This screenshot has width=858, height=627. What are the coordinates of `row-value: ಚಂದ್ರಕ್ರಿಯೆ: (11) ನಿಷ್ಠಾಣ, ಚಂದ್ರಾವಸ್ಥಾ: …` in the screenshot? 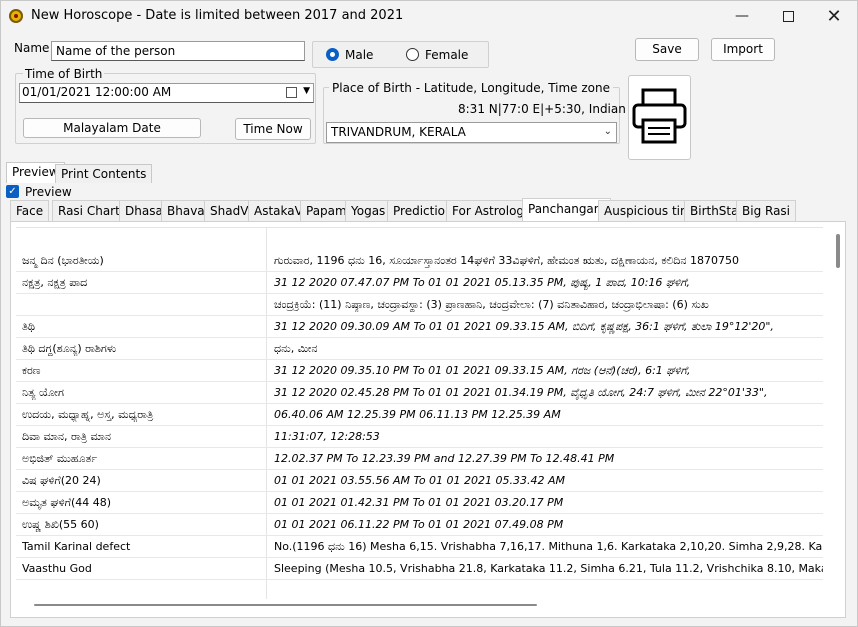 It's located at (491, 304).